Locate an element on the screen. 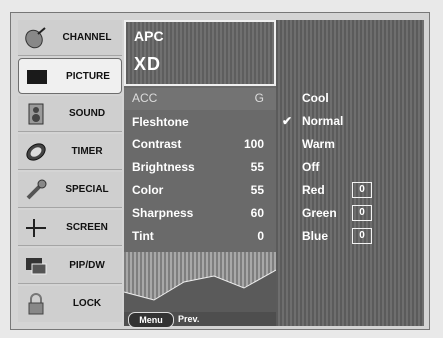  picture-preview-graph is located at coordinates (200, 282).